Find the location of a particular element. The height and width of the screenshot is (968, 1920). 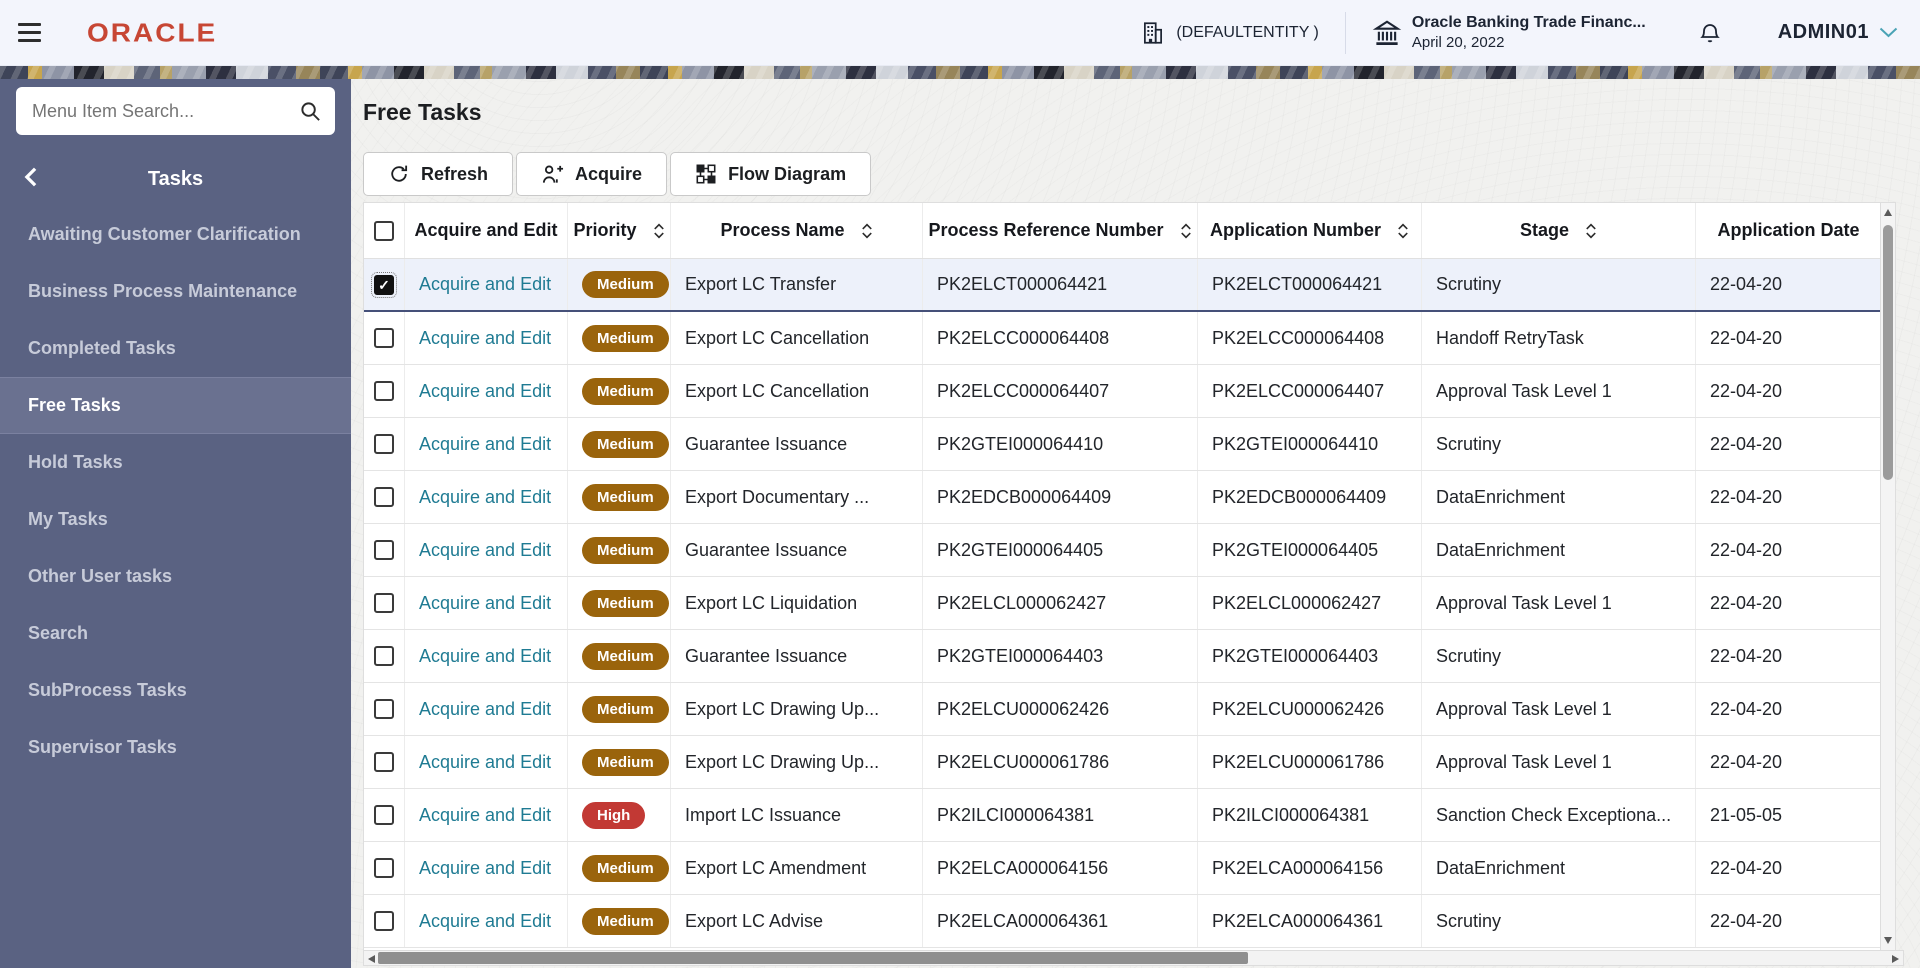

scroll-up-arrow-icon is located at coordinates (1888, 212).